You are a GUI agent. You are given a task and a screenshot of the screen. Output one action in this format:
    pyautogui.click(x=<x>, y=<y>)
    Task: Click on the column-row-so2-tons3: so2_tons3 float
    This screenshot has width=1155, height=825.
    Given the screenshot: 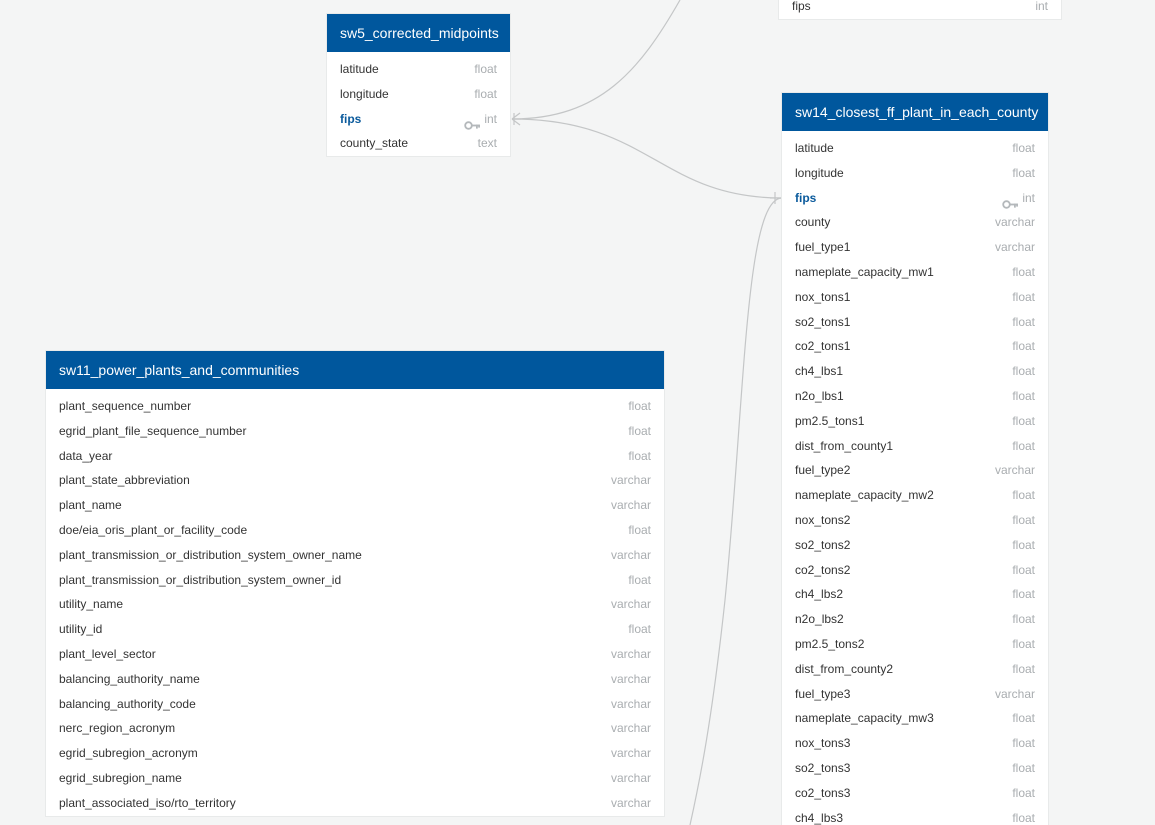 What is the action you would take?
    pyautogui.click(x=915, y=768)
    